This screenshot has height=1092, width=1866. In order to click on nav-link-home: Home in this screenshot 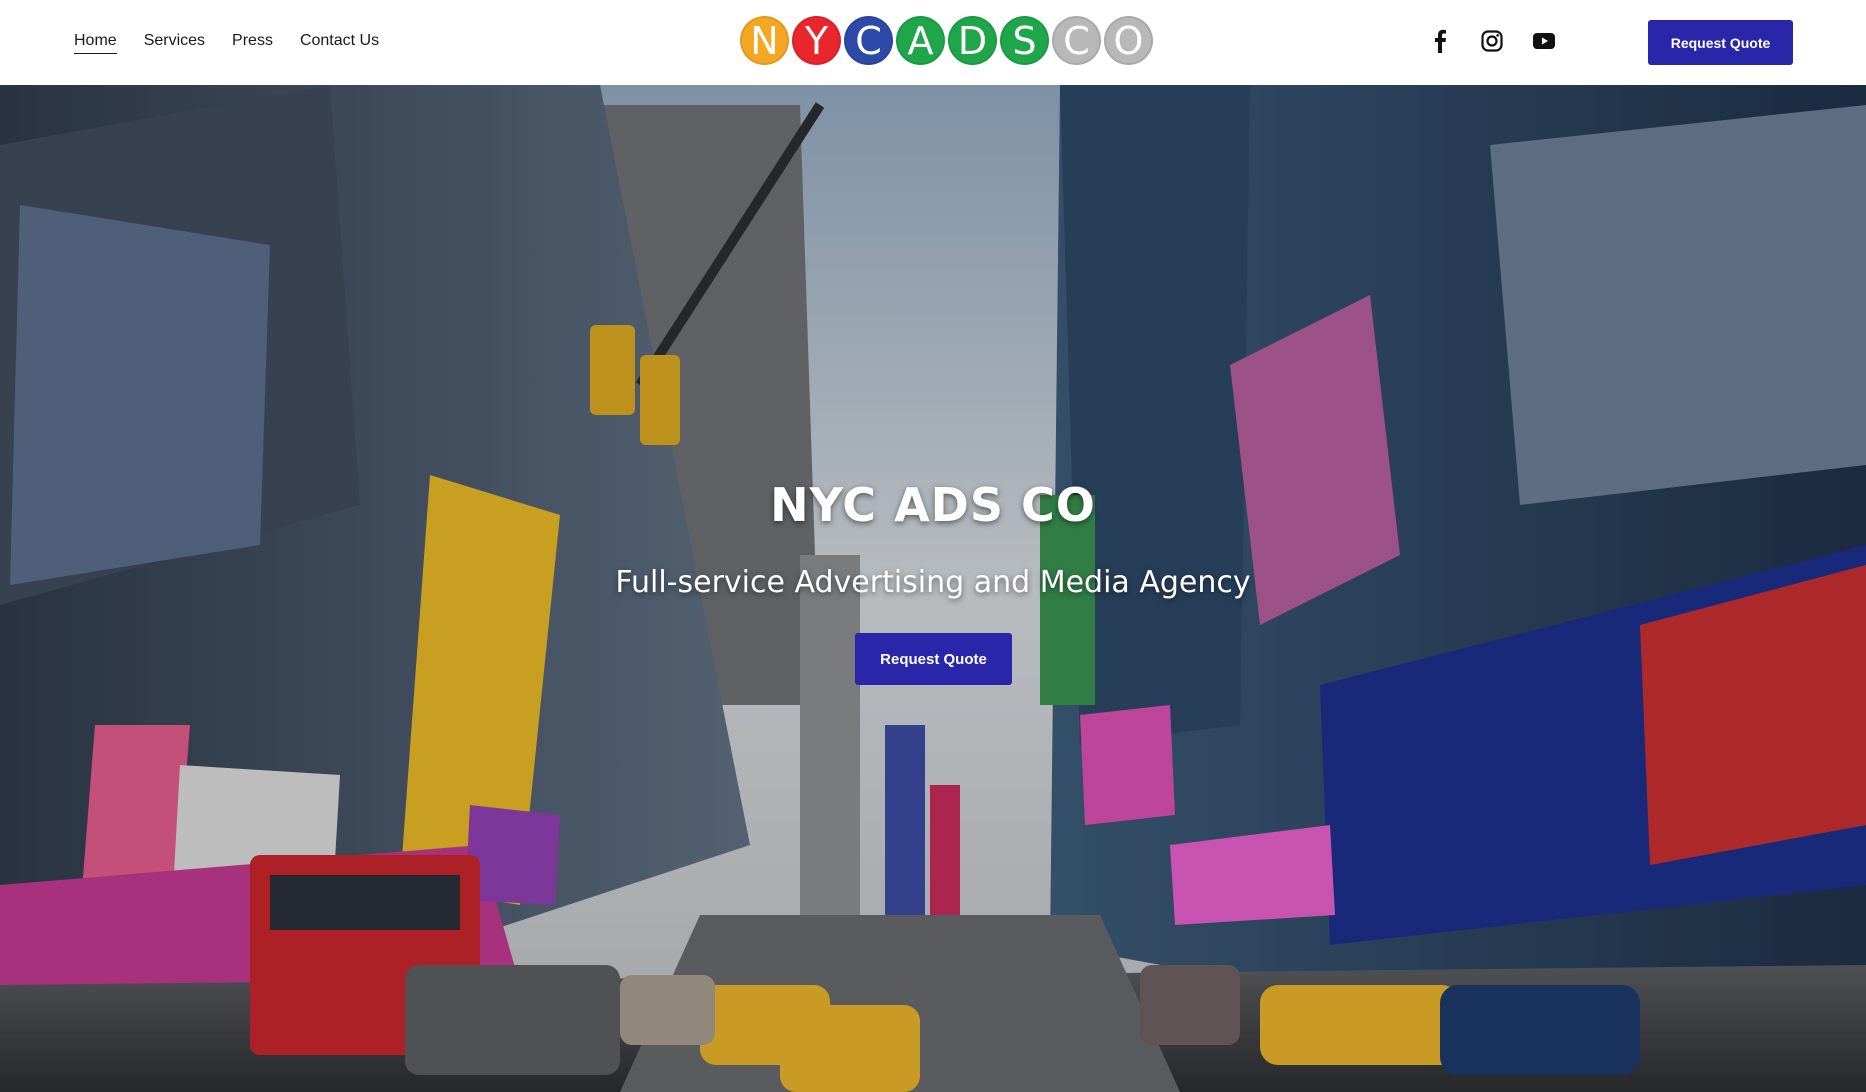, I will do `click(95, 43)`.